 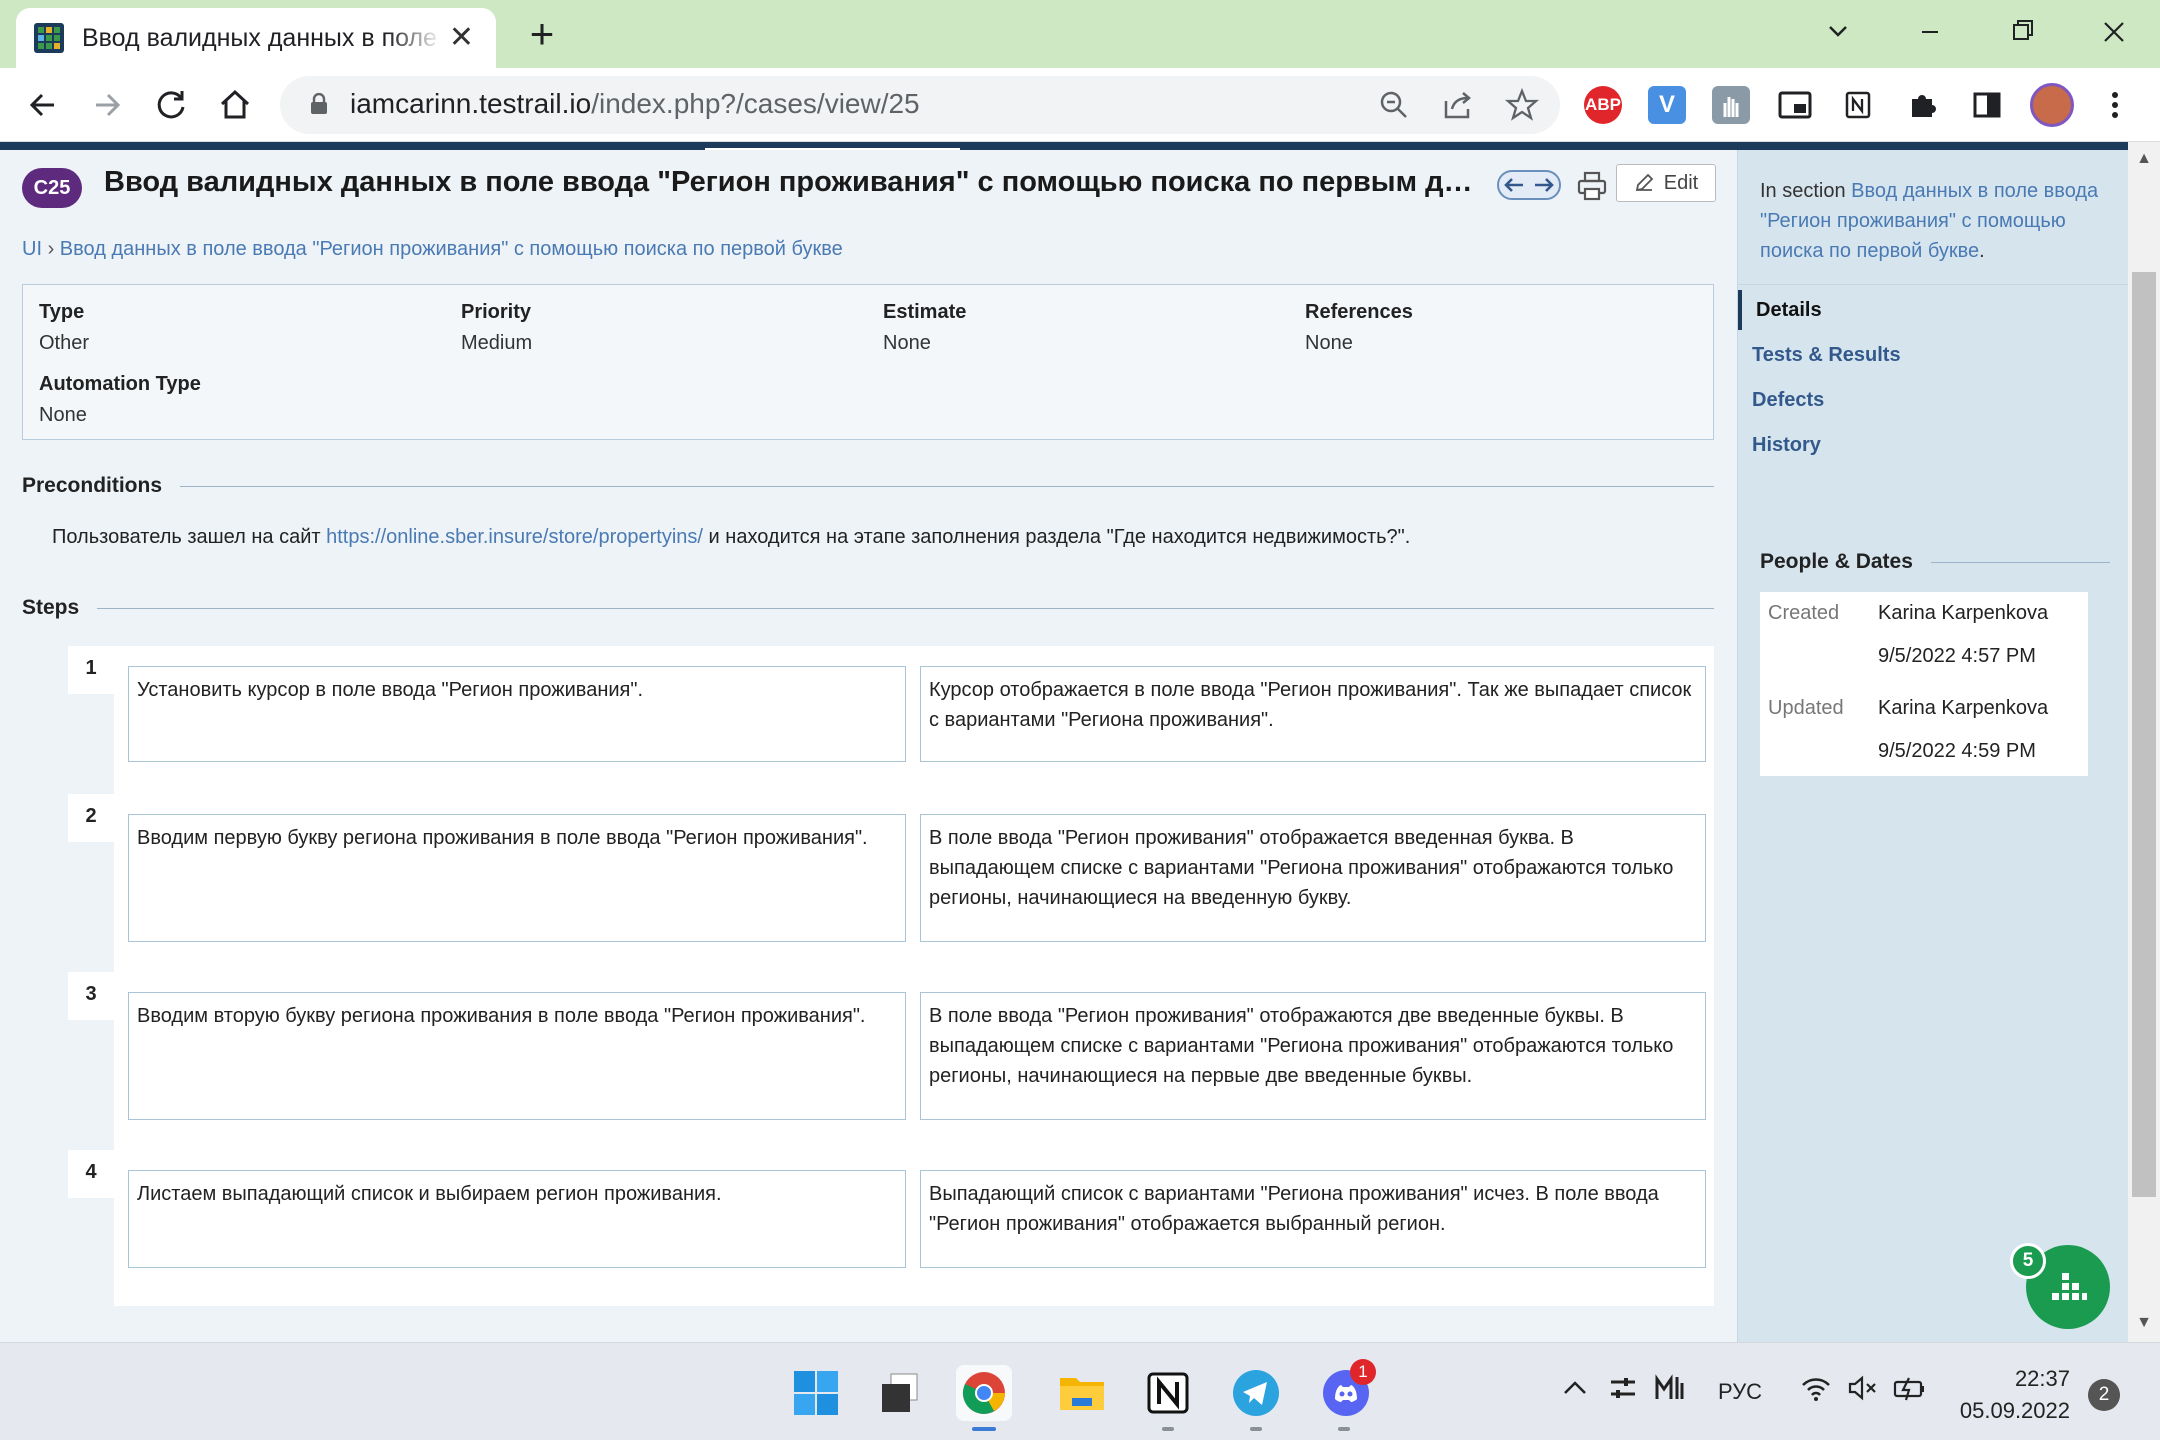 What do you see at coordinates (497, 327) in the screenshot?
I see `field-priority: Priority Medium` at bounding box center [497, 327].